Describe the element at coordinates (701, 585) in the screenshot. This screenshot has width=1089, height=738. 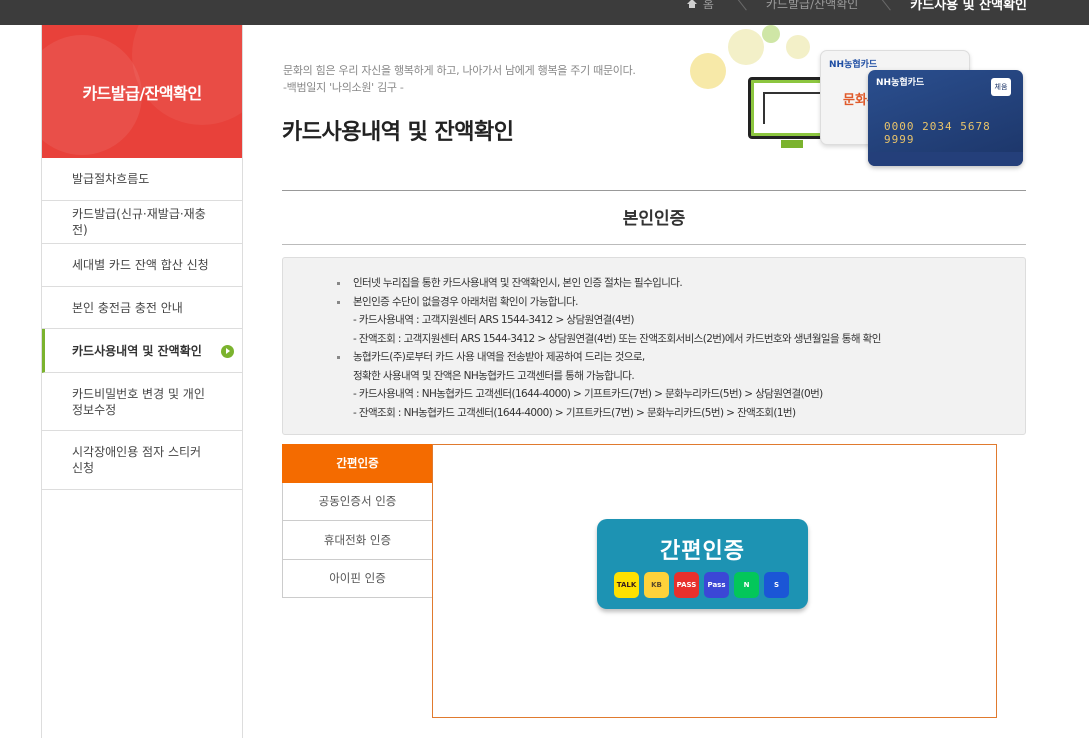
I see `auth-app-list: TALK KB PASS Pass N S` at that location.